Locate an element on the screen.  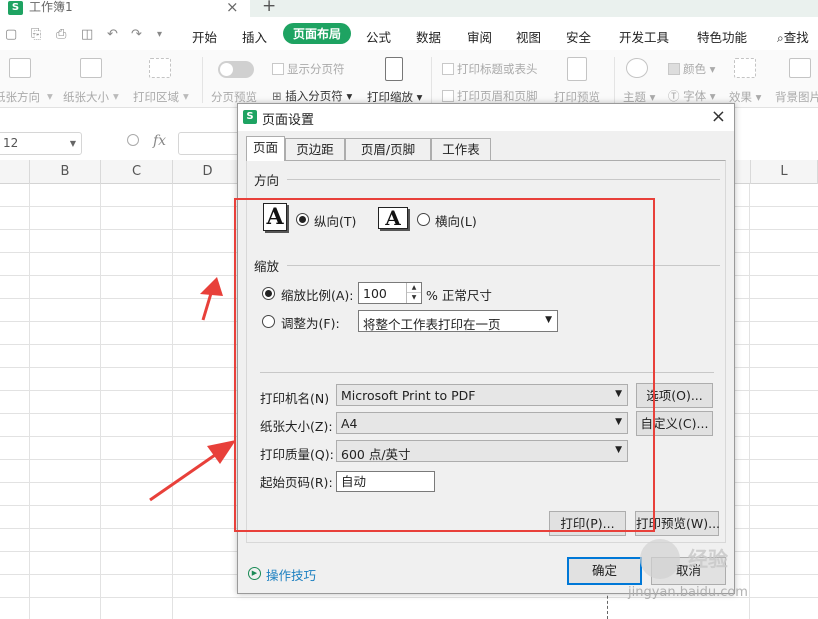
zoom-icon is located at coordinates (133, 140).